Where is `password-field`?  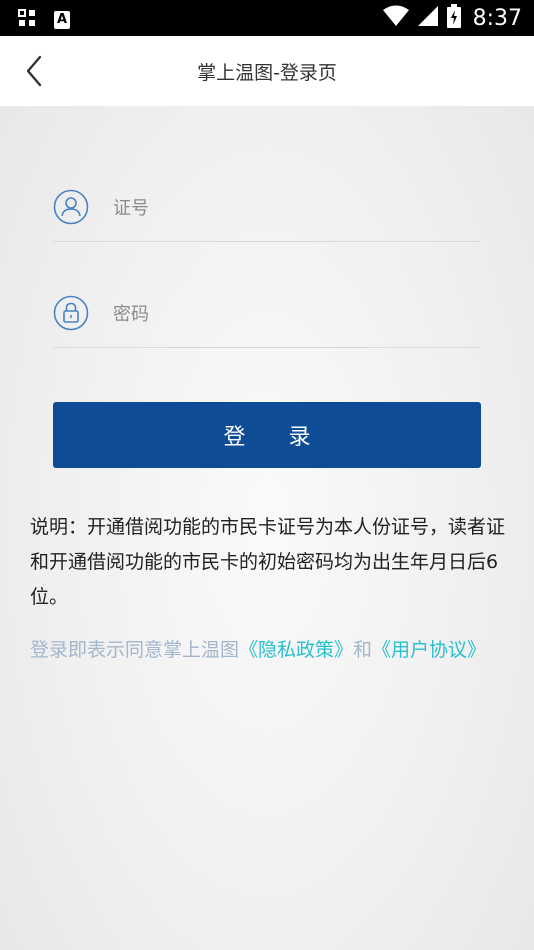
password-field is located at coordinates (266, 320).